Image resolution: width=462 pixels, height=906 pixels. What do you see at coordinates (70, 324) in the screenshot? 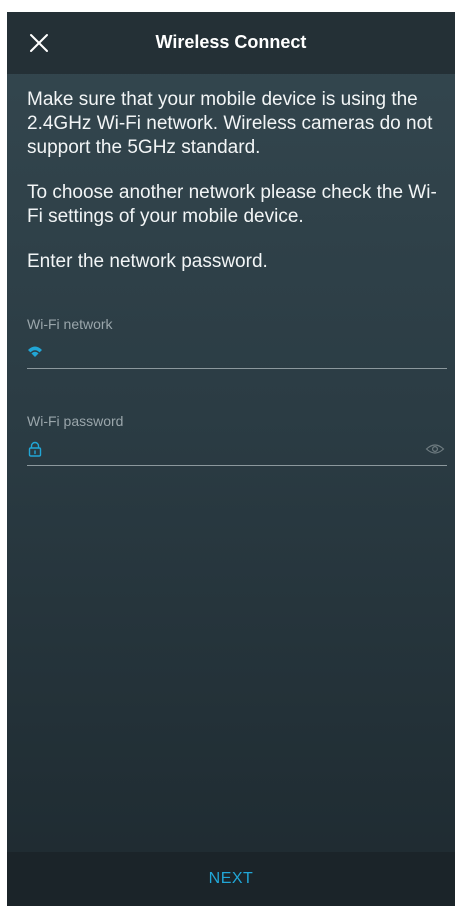
I see `wifi-network-label: Wi-Fi network` at bounding box center [70, 324].